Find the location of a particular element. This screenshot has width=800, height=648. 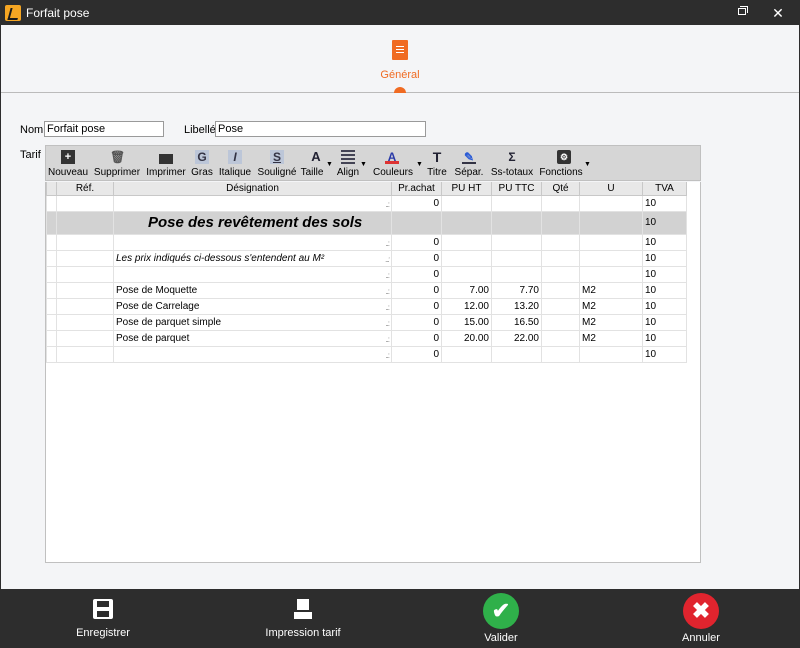

ss-totaux-button: Σ Ss-totaux is located at coordinates (512, 164).